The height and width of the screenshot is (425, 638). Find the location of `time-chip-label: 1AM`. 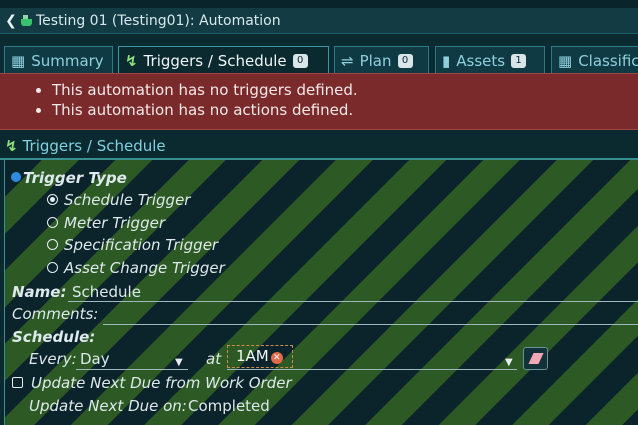

time-chip-label: 1AM is located at coordinates (252, 356).